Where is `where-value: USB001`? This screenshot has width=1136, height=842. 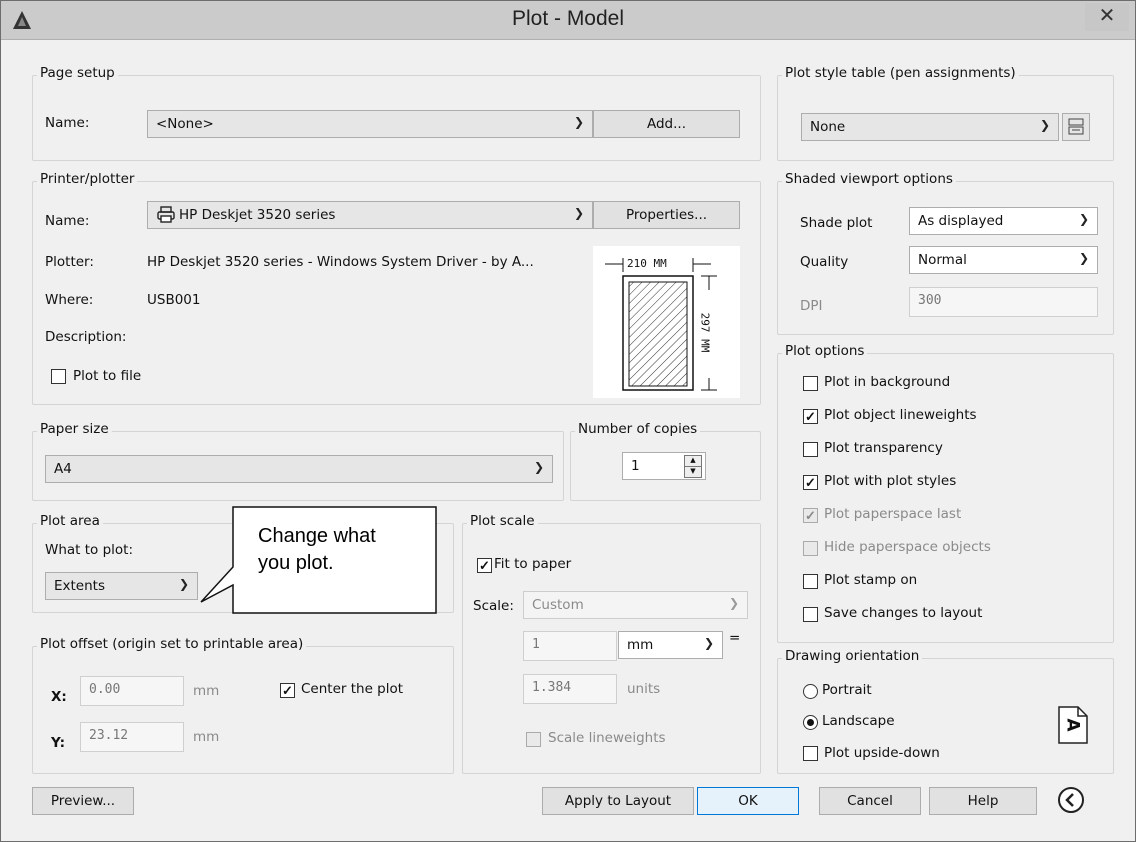
where-value: USB001 is located at coordinates (174, 300).